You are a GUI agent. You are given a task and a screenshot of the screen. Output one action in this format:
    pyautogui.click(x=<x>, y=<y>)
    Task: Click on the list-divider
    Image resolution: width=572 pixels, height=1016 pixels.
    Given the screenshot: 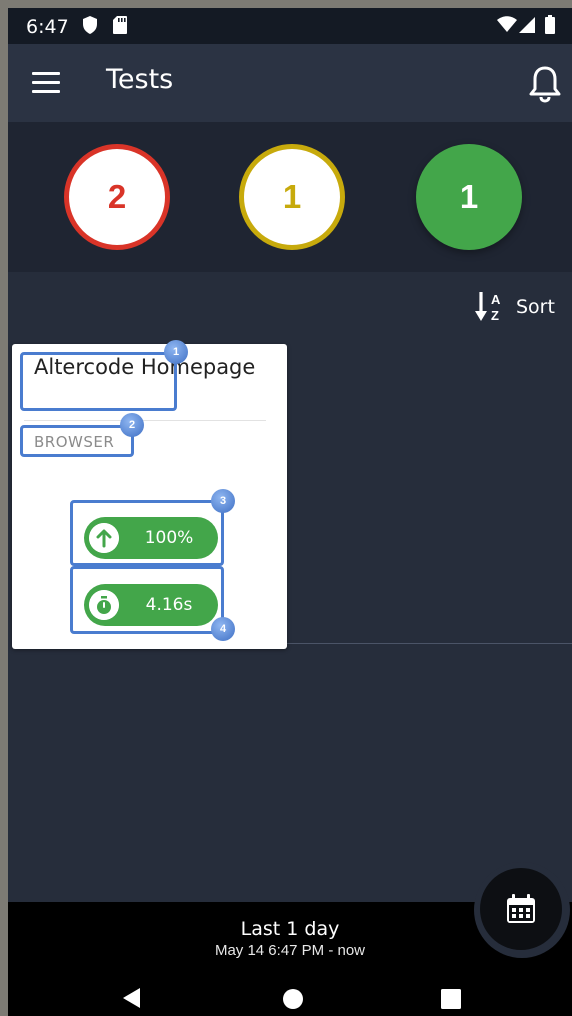 What is the action you would take?
    pyautogui.click(x=429, y=643)
    